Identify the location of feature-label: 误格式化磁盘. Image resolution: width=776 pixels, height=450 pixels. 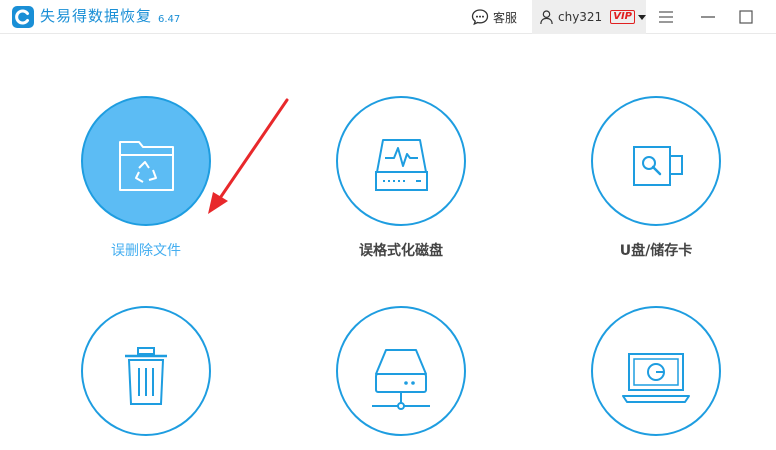
(401, 251).